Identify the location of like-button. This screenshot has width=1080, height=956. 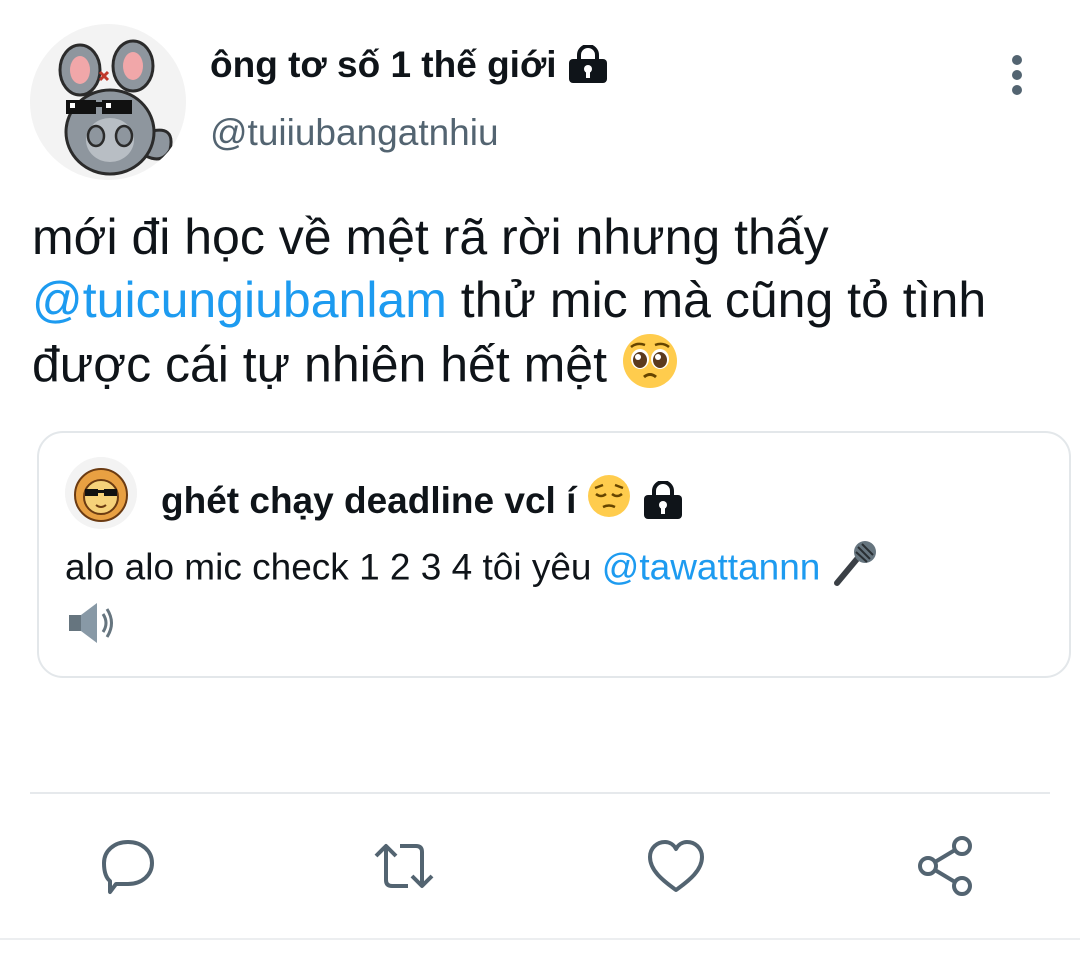
(676, 866).